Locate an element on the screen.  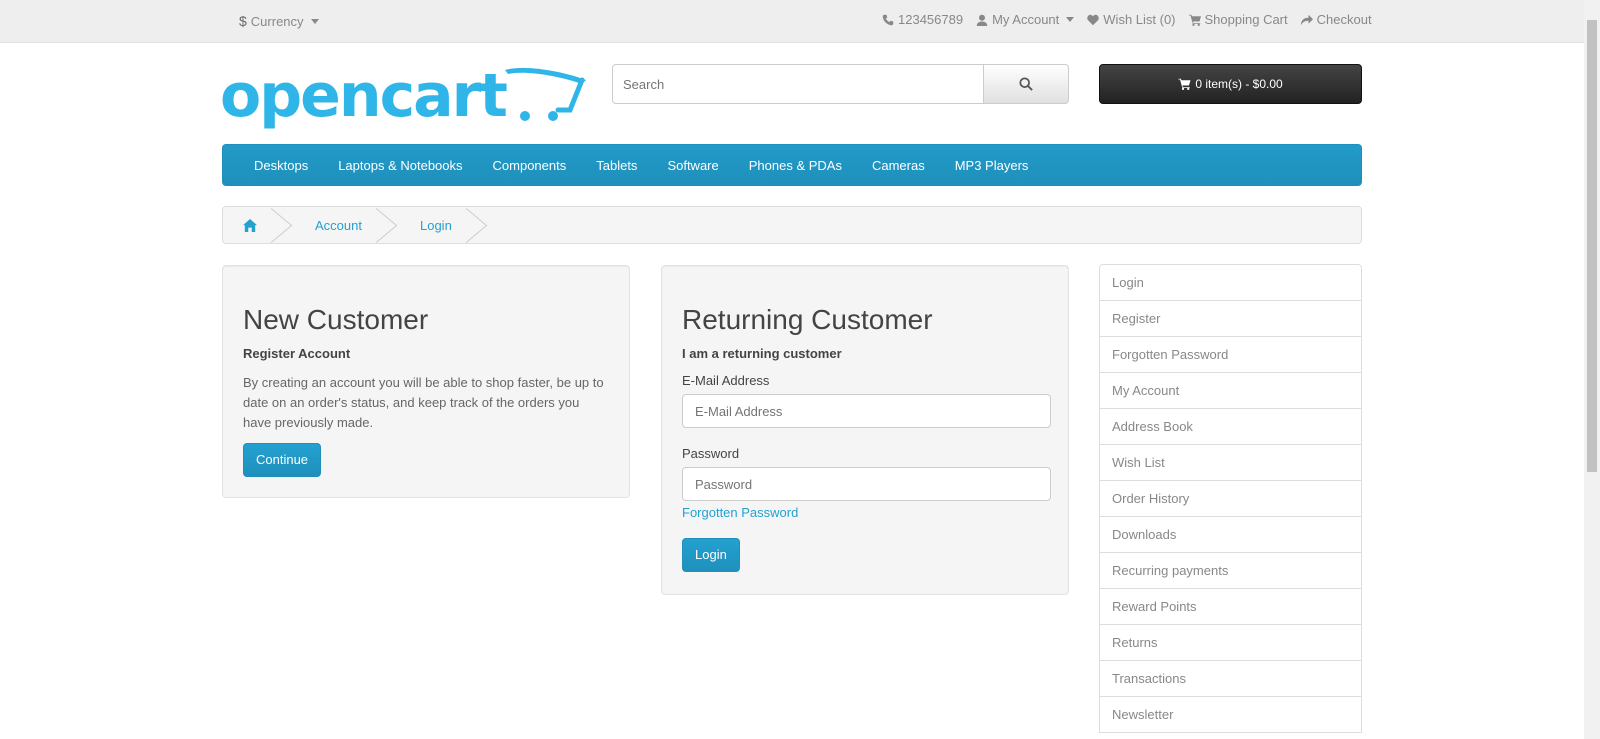
heart-icon is located at coordinates (1093, 19).